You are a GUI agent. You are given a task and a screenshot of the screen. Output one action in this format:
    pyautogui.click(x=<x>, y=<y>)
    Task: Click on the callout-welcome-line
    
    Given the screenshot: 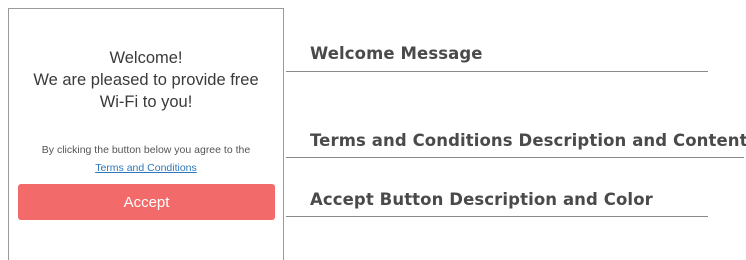 What is the action you would take?
    pyautogui.click(x=497, y=71)
    